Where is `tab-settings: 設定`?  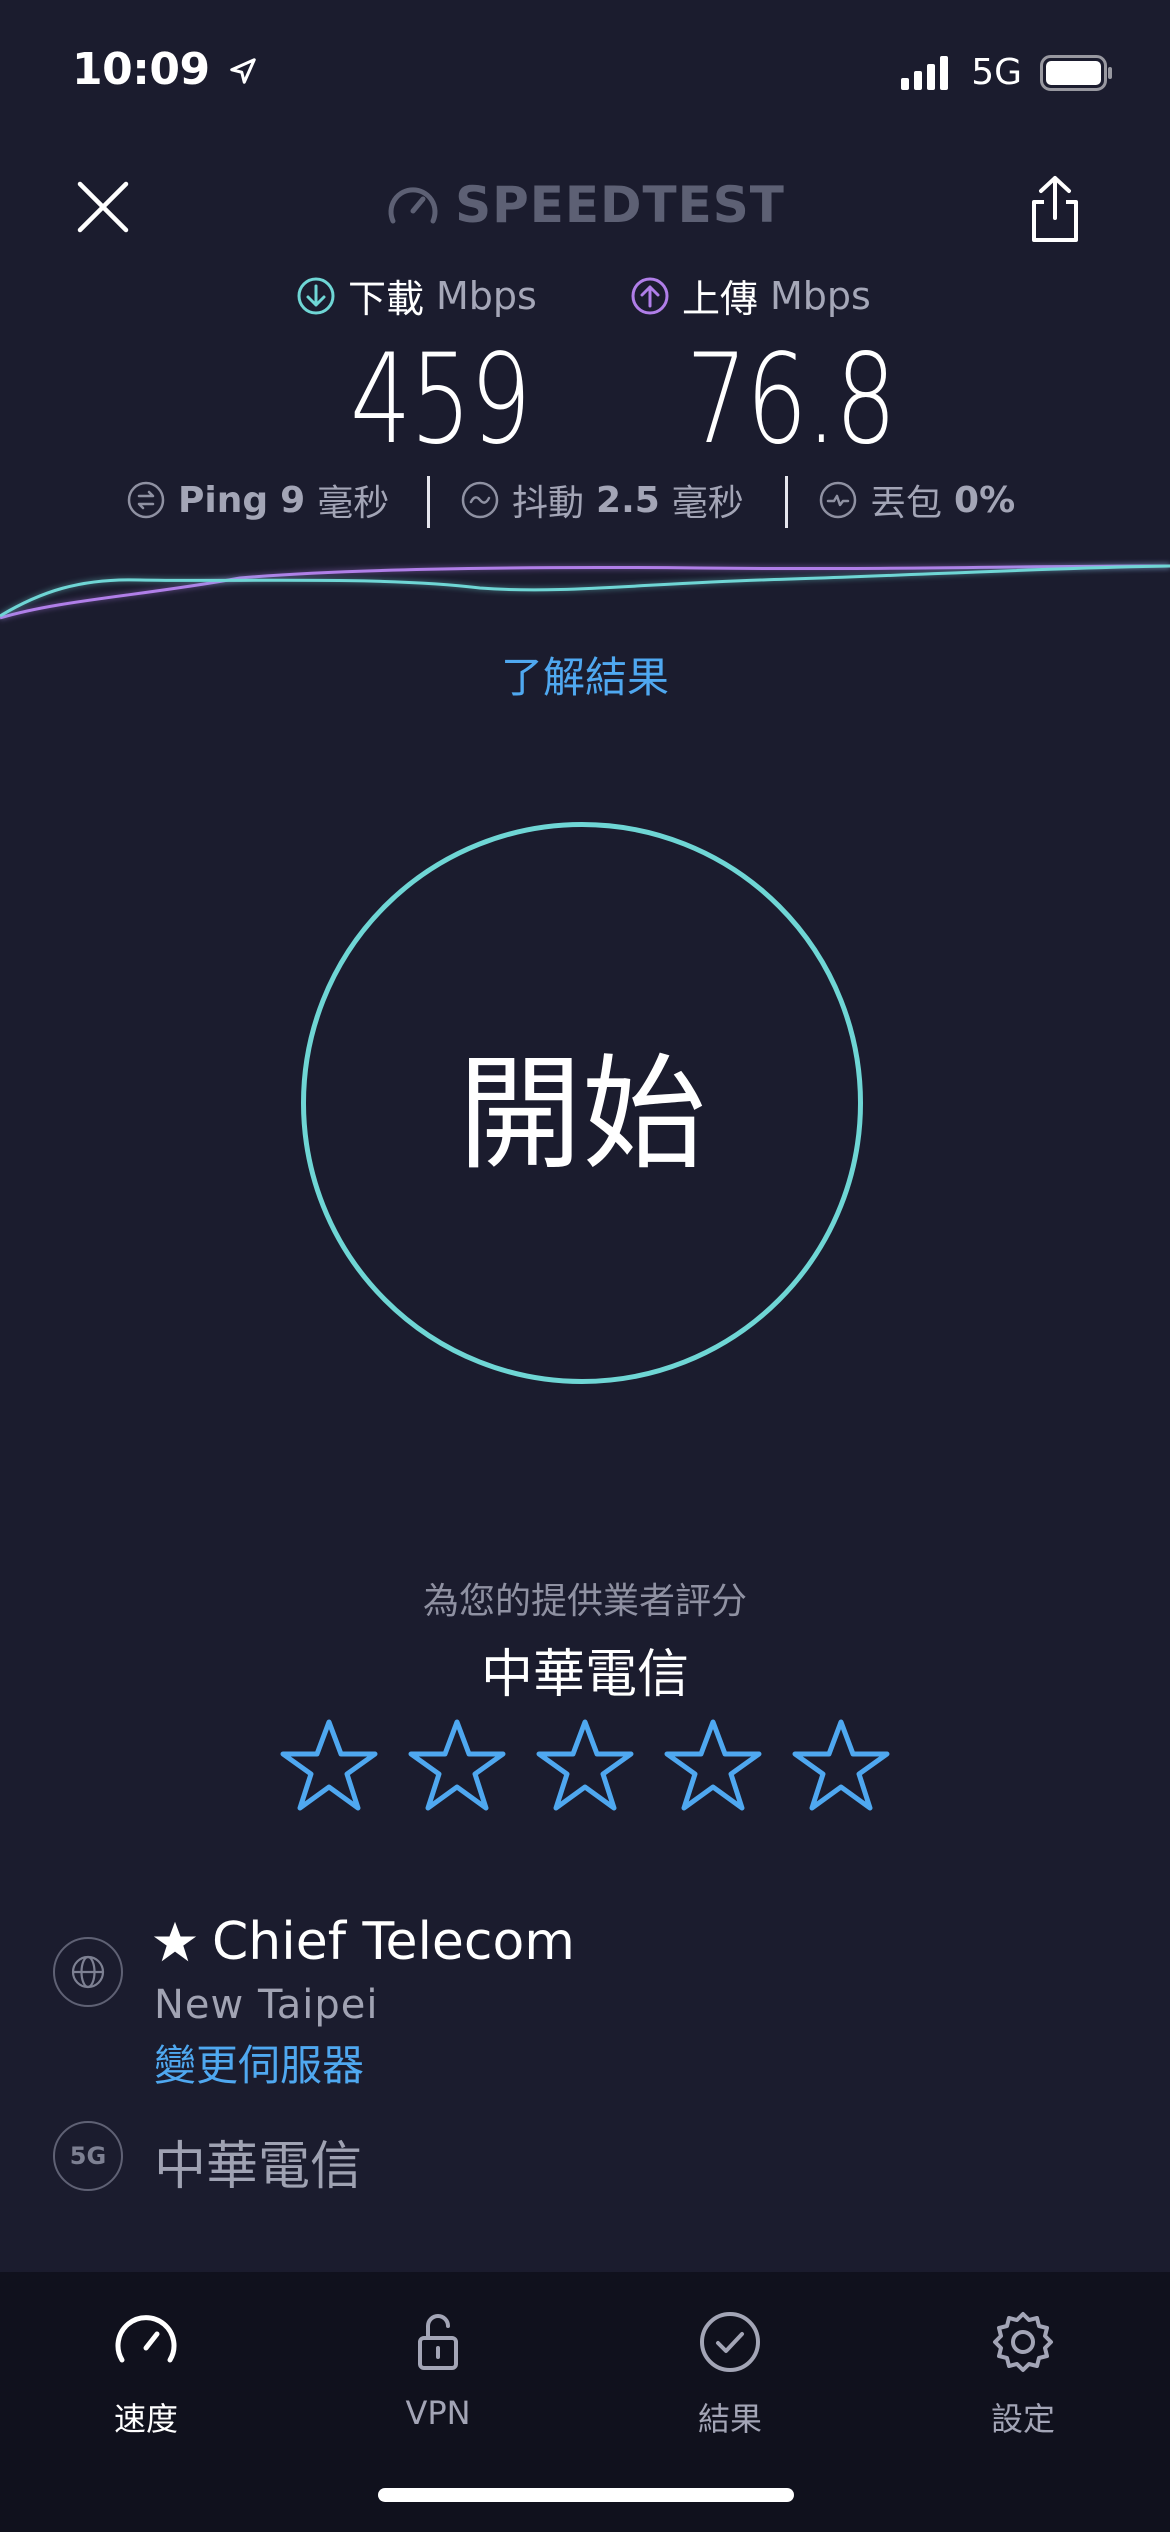
tab-settings: 設定 is located at coordinates (1023, 2373).